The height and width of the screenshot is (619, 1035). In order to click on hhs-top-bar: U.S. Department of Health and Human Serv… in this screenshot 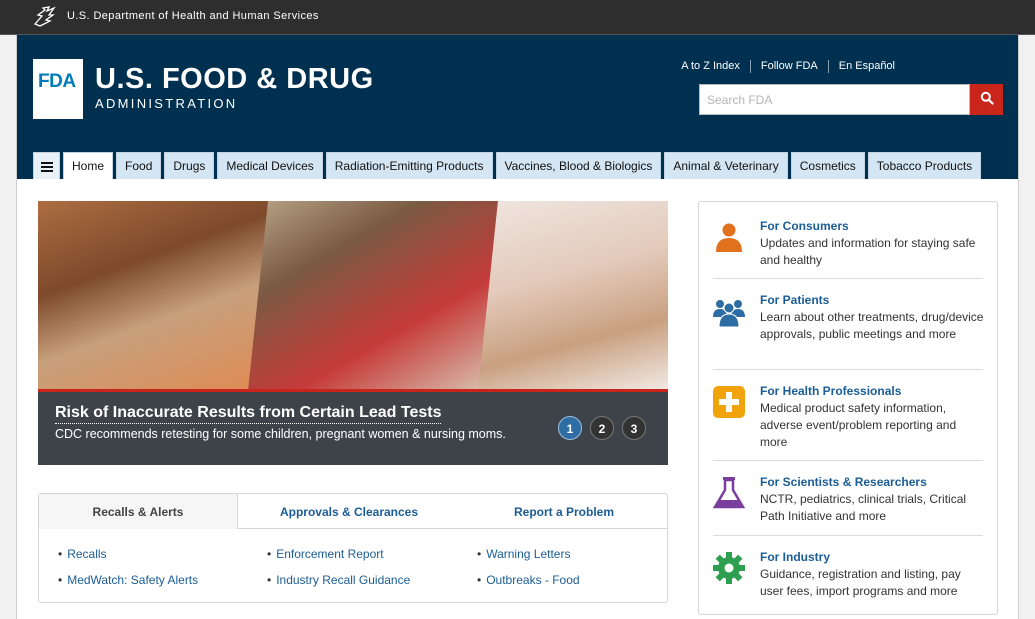, I will do `click(517, 17)`.